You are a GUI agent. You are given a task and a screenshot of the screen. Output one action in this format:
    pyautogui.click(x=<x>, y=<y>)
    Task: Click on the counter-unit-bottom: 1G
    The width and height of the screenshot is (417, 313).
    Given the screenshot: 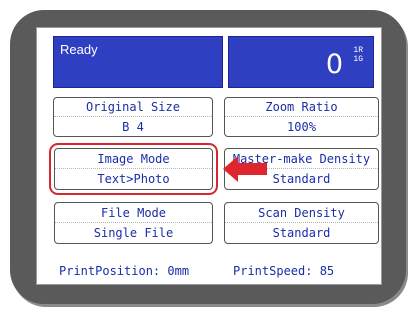 What is the action you would take?
    pyautogui.click(x=358, y=59)
    